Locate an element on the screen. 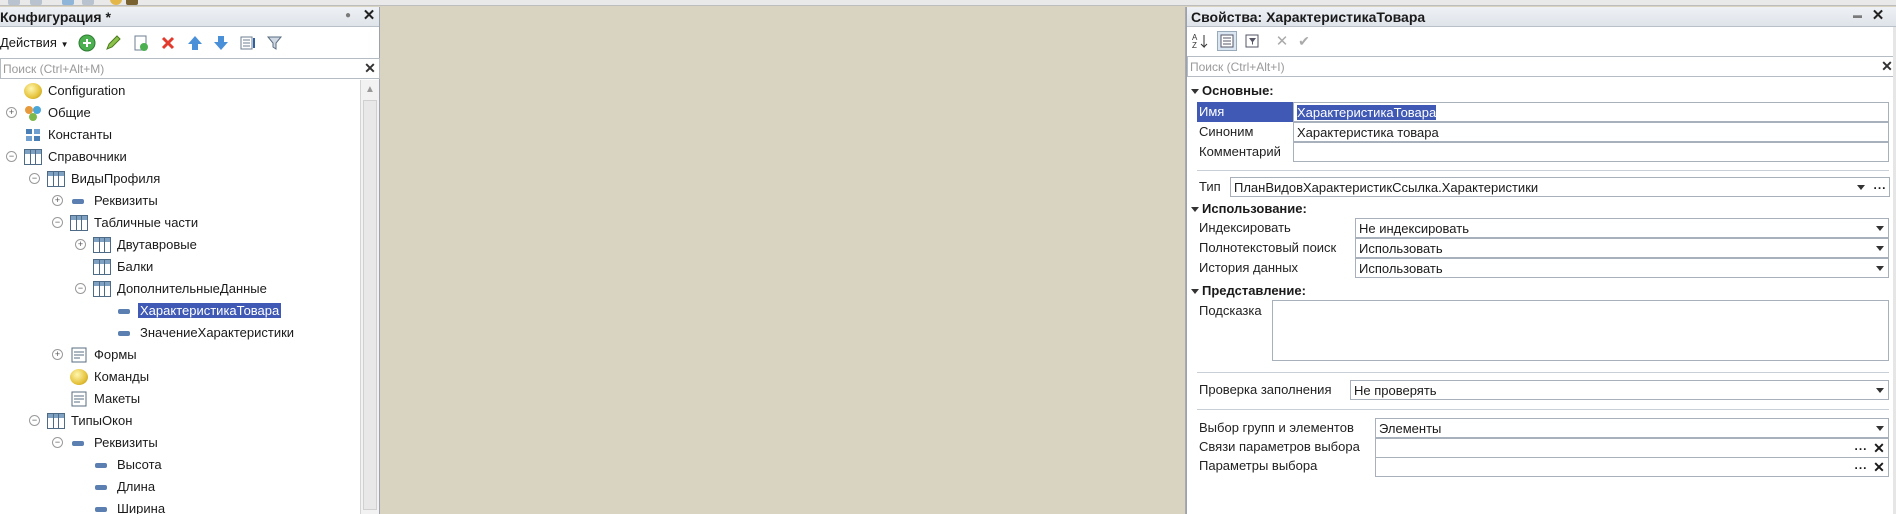 The image size is (1896, 514). tree-item: − ВидыПрофиля is located at coordinates (180, 179).